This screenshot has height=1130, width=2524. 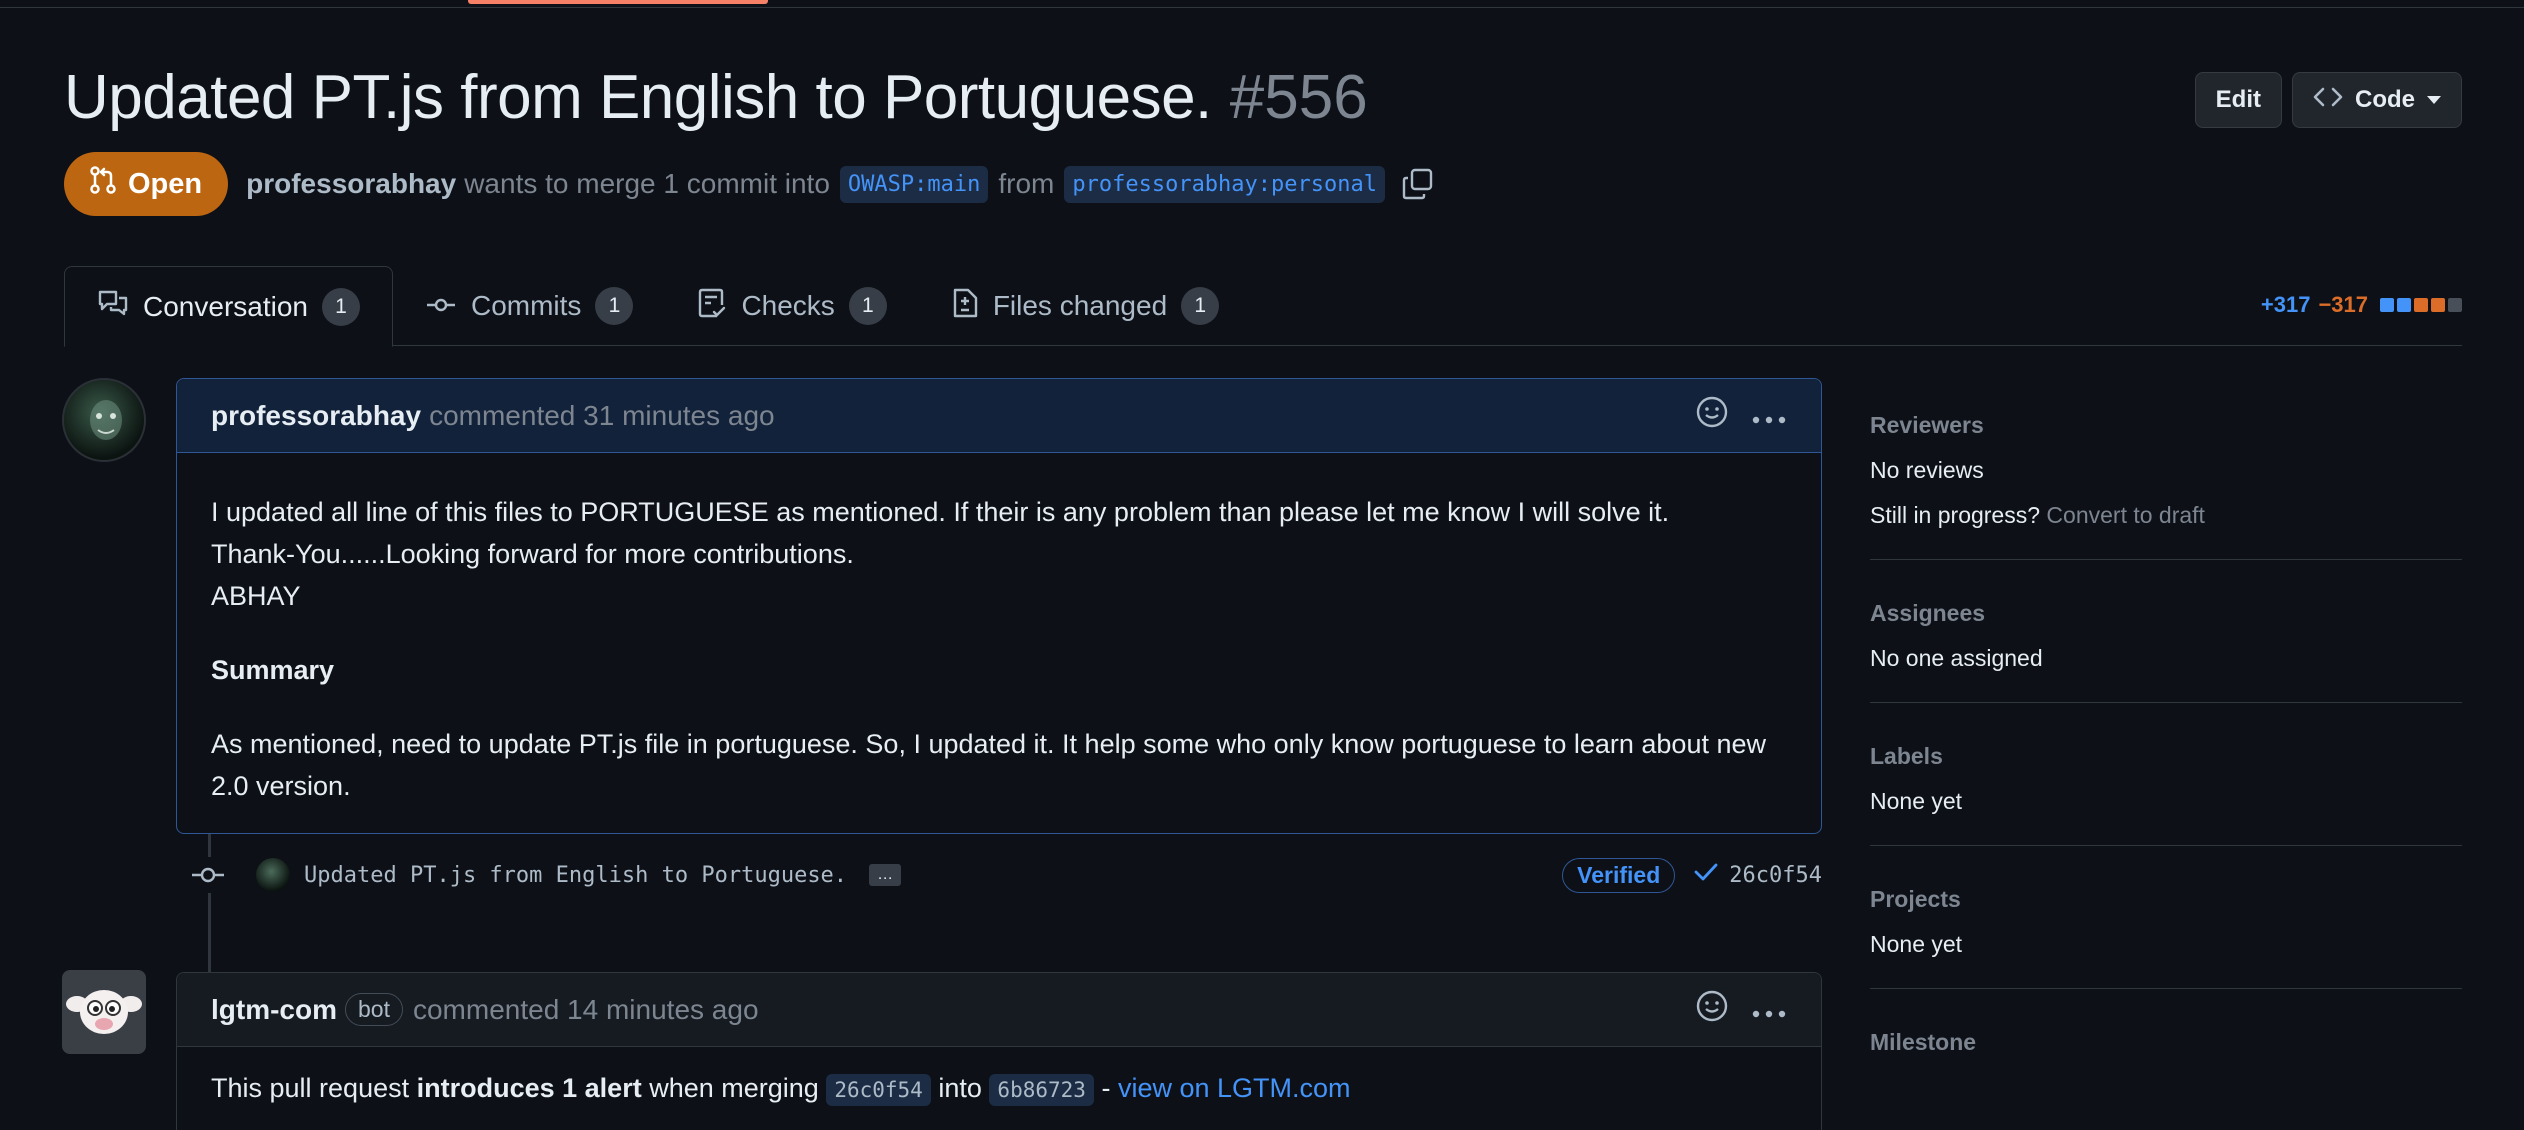 I want to click on comment-text: This pull request, so click(x=310, y=1088).